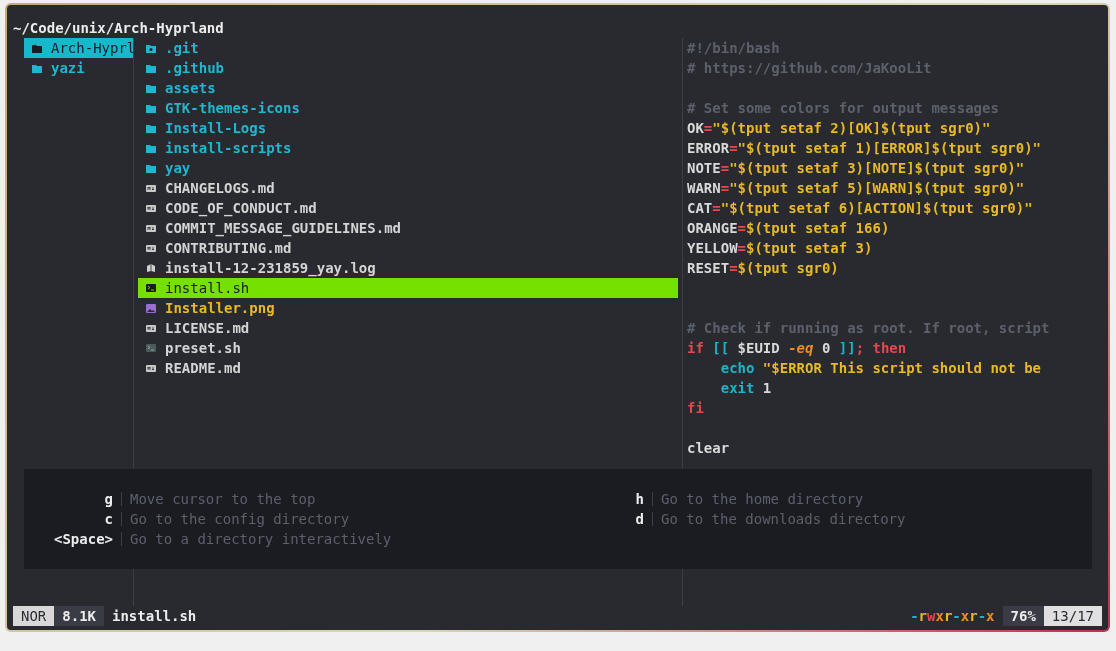 The image size is (1116, 651). What do you see at coordinates (851, 128) in the screenshot?
I see `code-token: "$(tput setaf 2)[OK]$(tput sgr0)"` at bounding box center [851, 128].